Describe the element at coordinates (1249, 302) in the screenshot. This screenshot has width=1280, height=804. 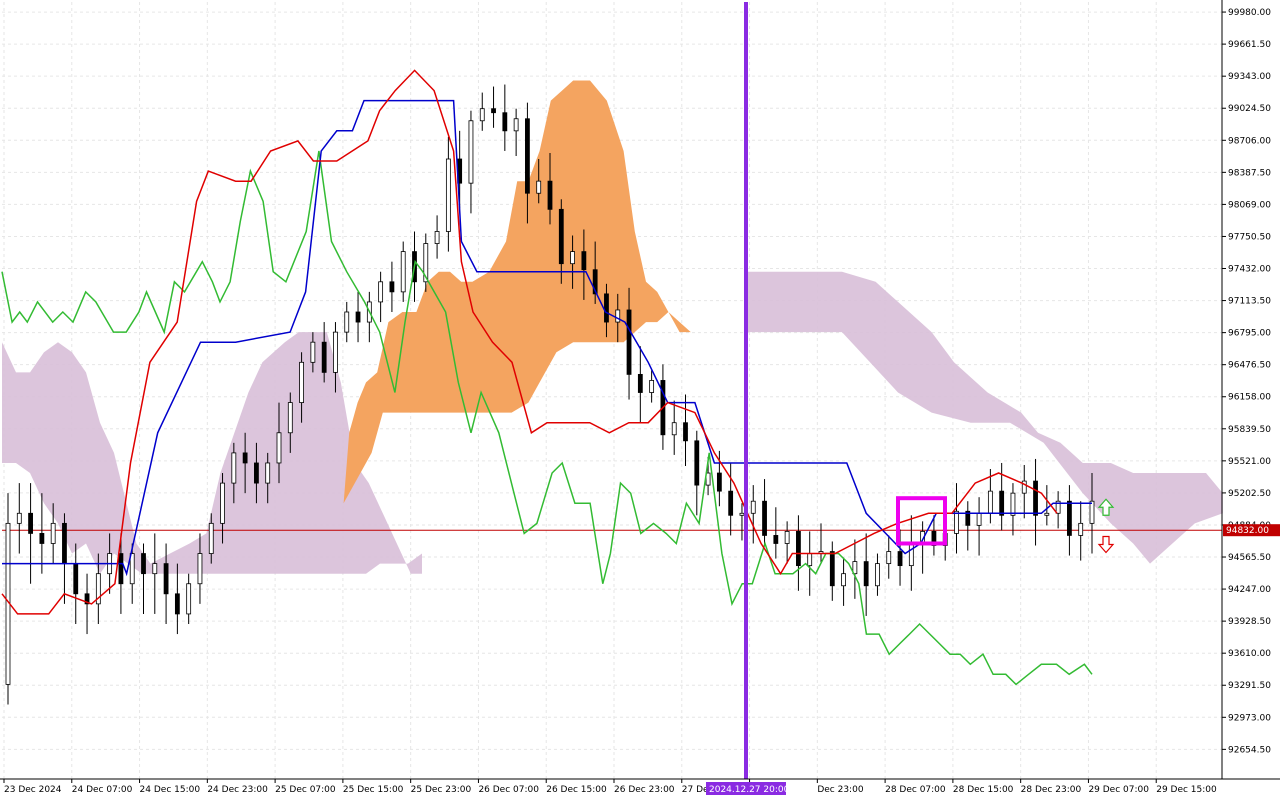
I see `y-tick-label: 97113.50` at that location.